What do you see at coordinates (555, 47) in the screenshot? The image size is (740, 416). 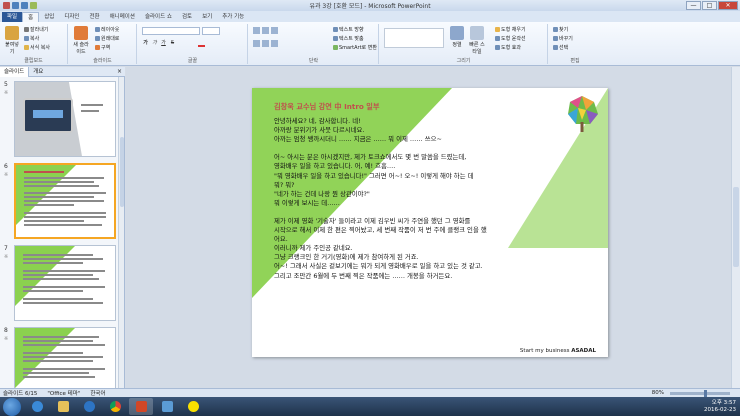 I see `select-icon` at bounding box center [555, 47].